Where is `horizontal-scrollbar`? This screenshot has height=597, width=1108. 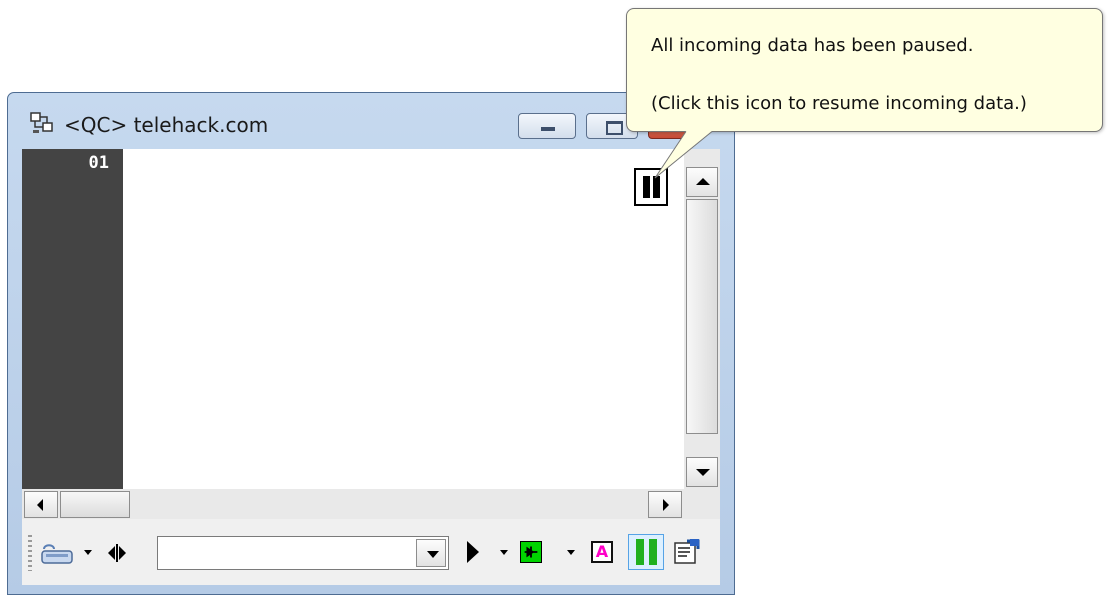
horizontal-scrollbar is located at coordinates (353, 504).